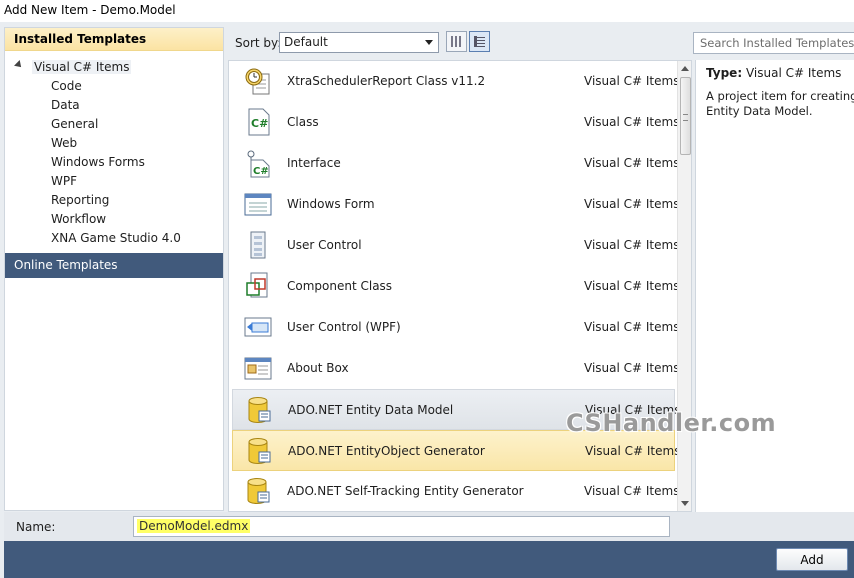 The height and width of the screenshot is (578, 854). What do you see at coordinates (386, 451) in the screenshot?
I see `template-name: ADO.NET EntityObject Generator` at bounding box center [386, 451].